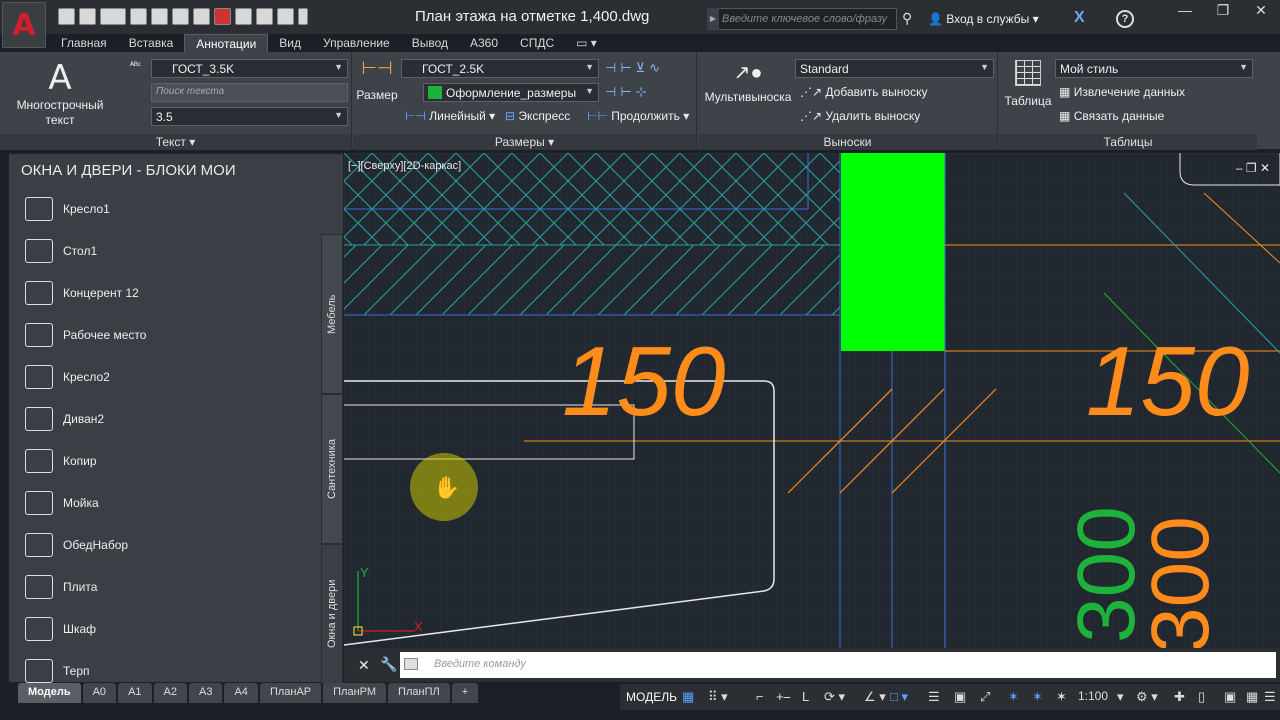 The height and width of the screenshot is (720, 1280). I want to click on redo-icon, so click(243, 16).